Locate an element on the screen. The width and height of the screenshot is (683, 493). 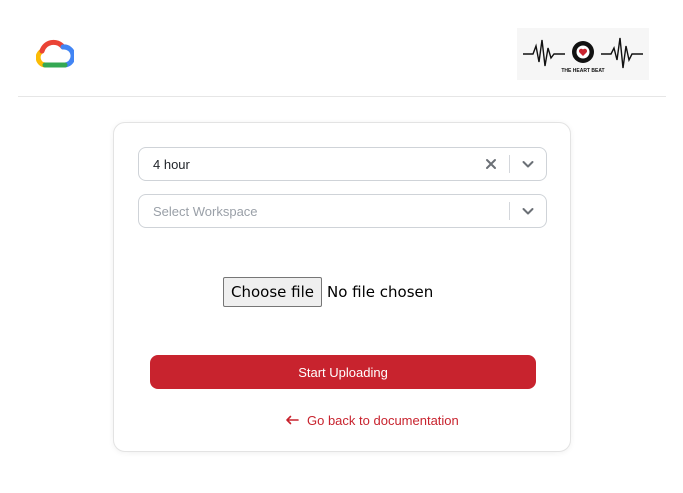
back-to-documentation-link: Go back to documentation is located at coordinates (372, 420).